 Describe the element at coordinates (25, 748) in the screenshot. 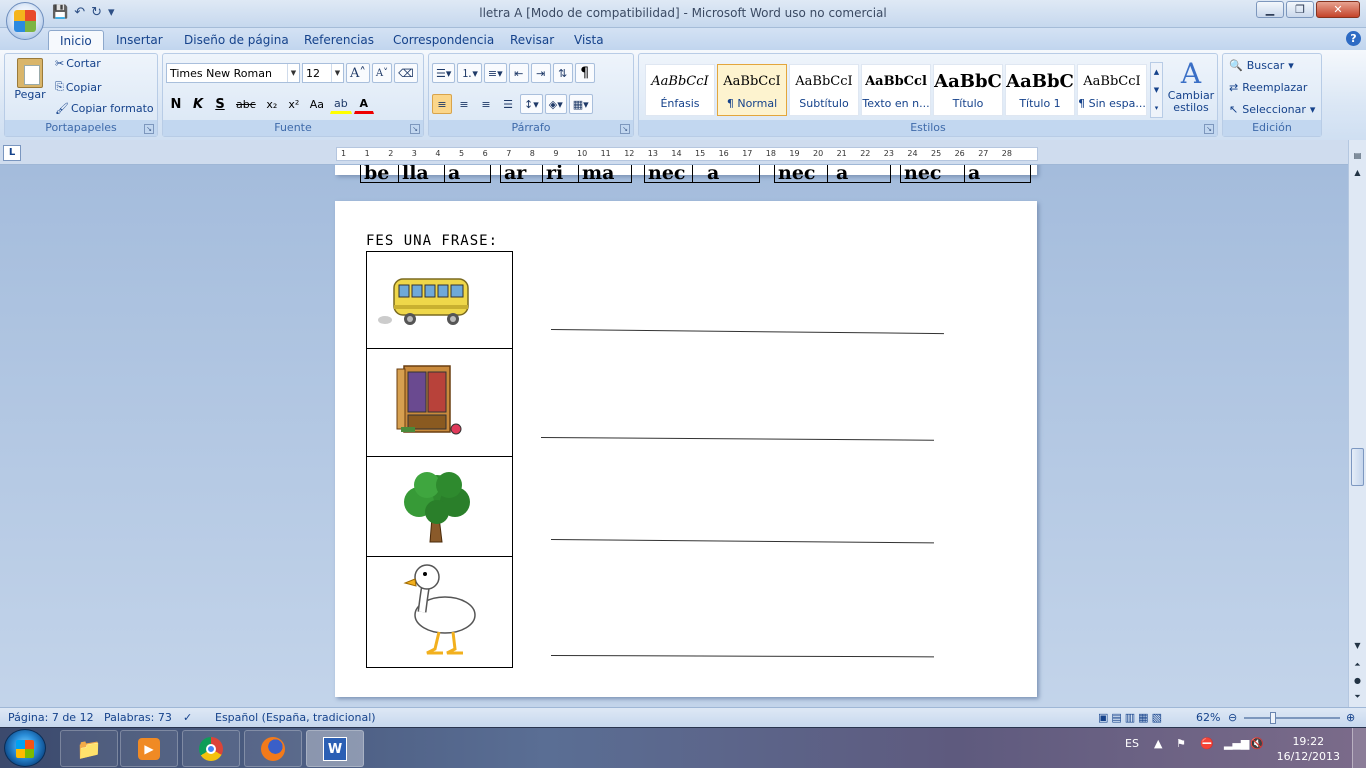

I see `start-button` at that location.